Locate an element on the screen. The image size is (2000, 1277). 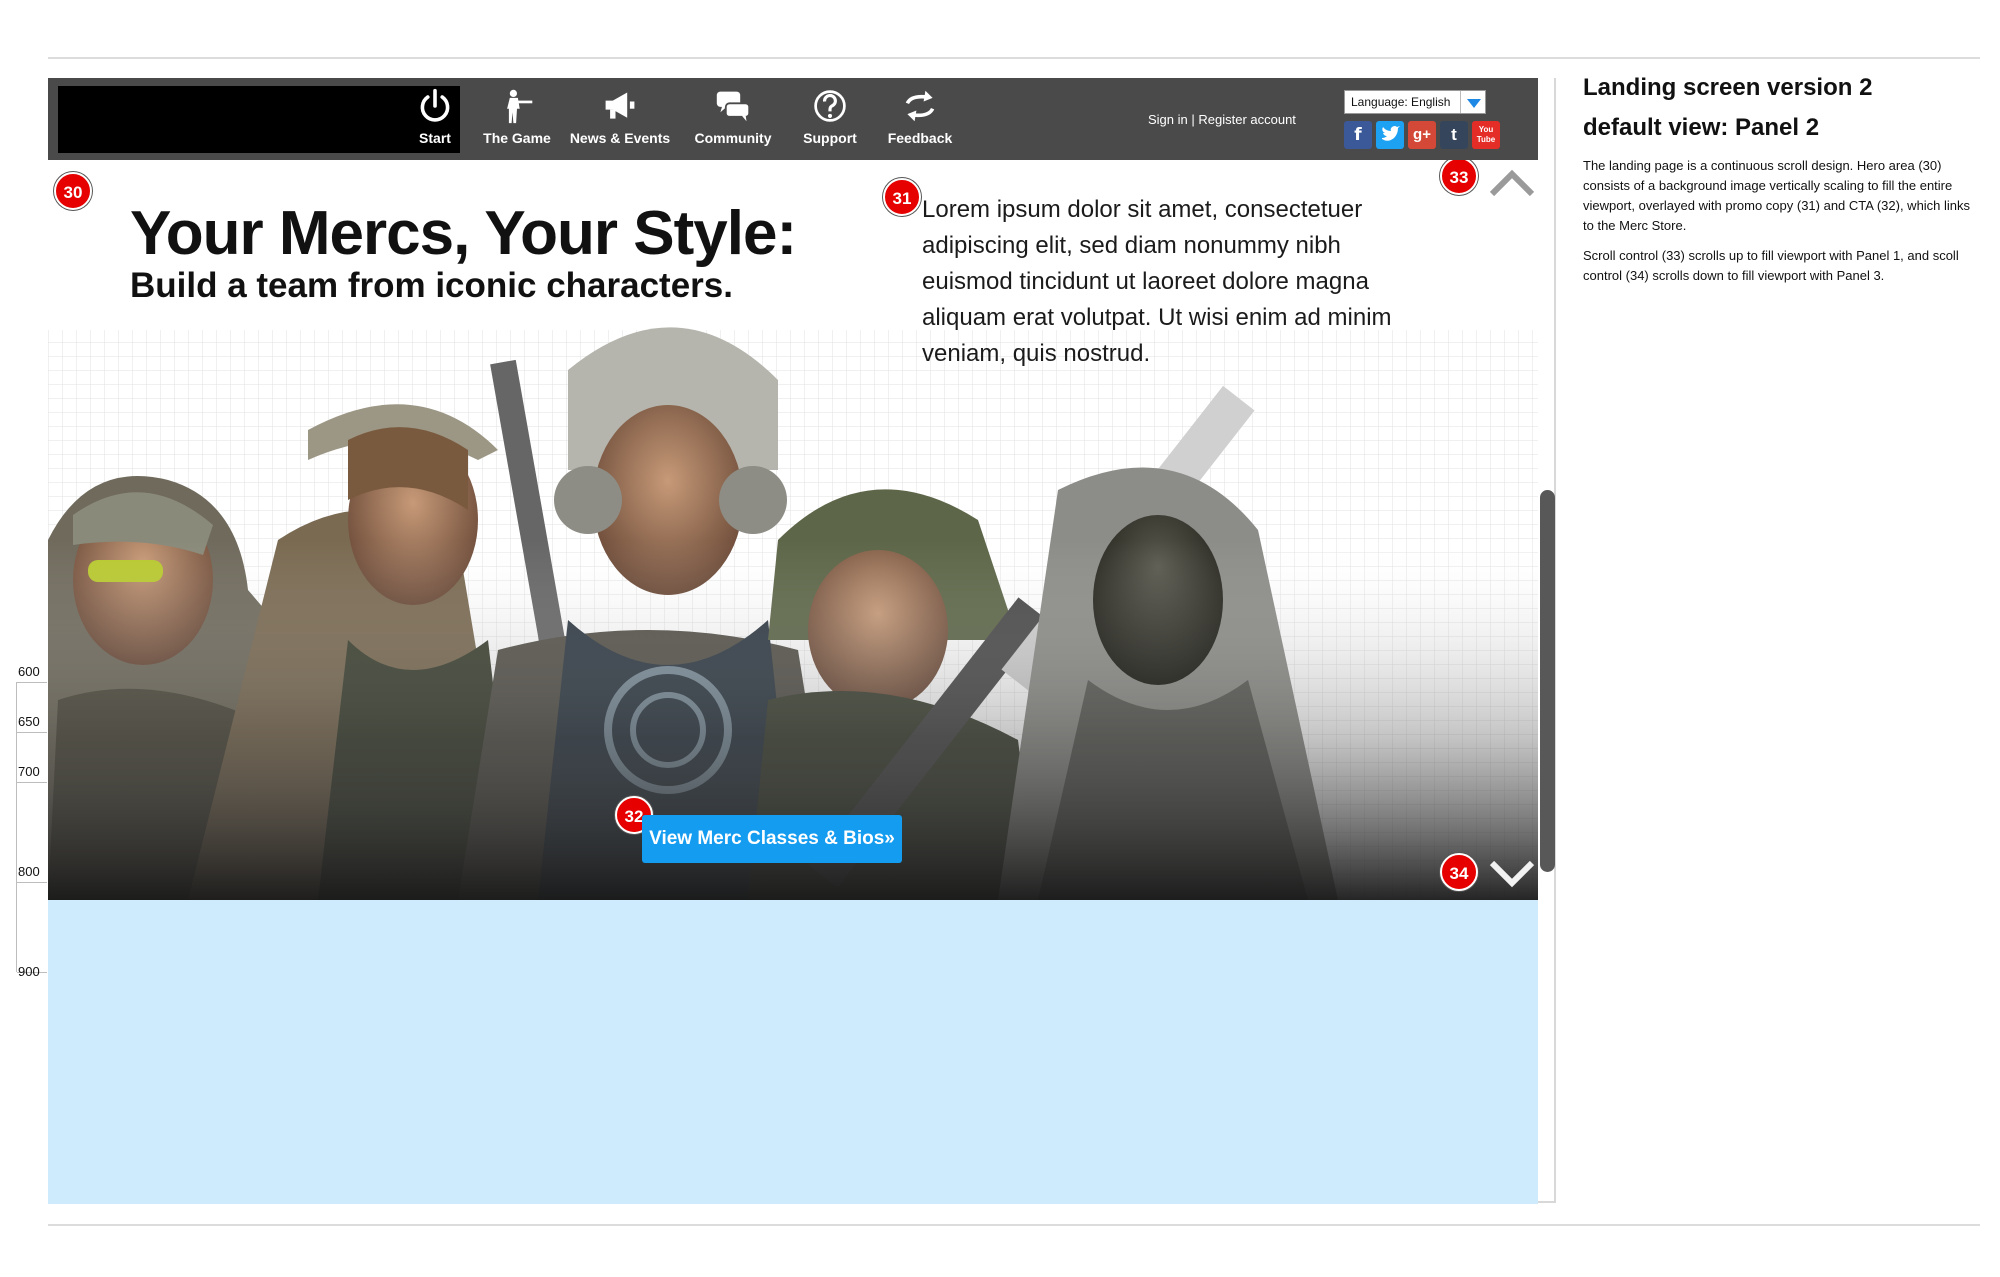
sign-in-link: Sign in is located at coordinates (1168, 119).